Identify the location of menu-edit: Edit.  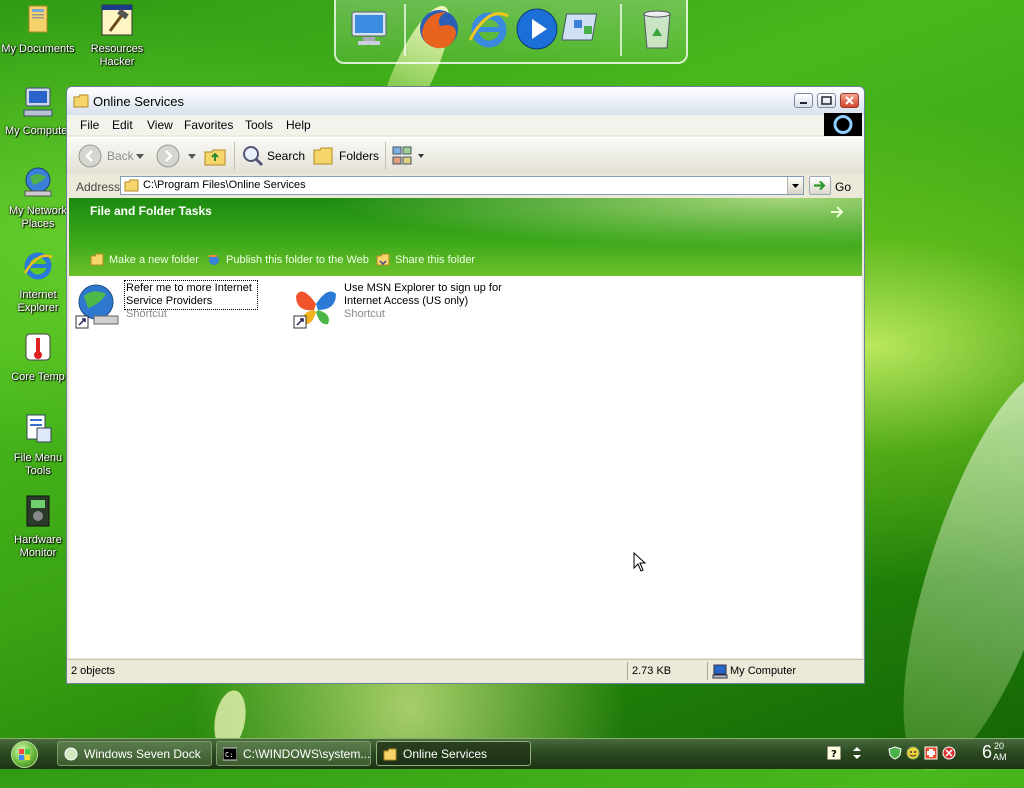
(122, 125).